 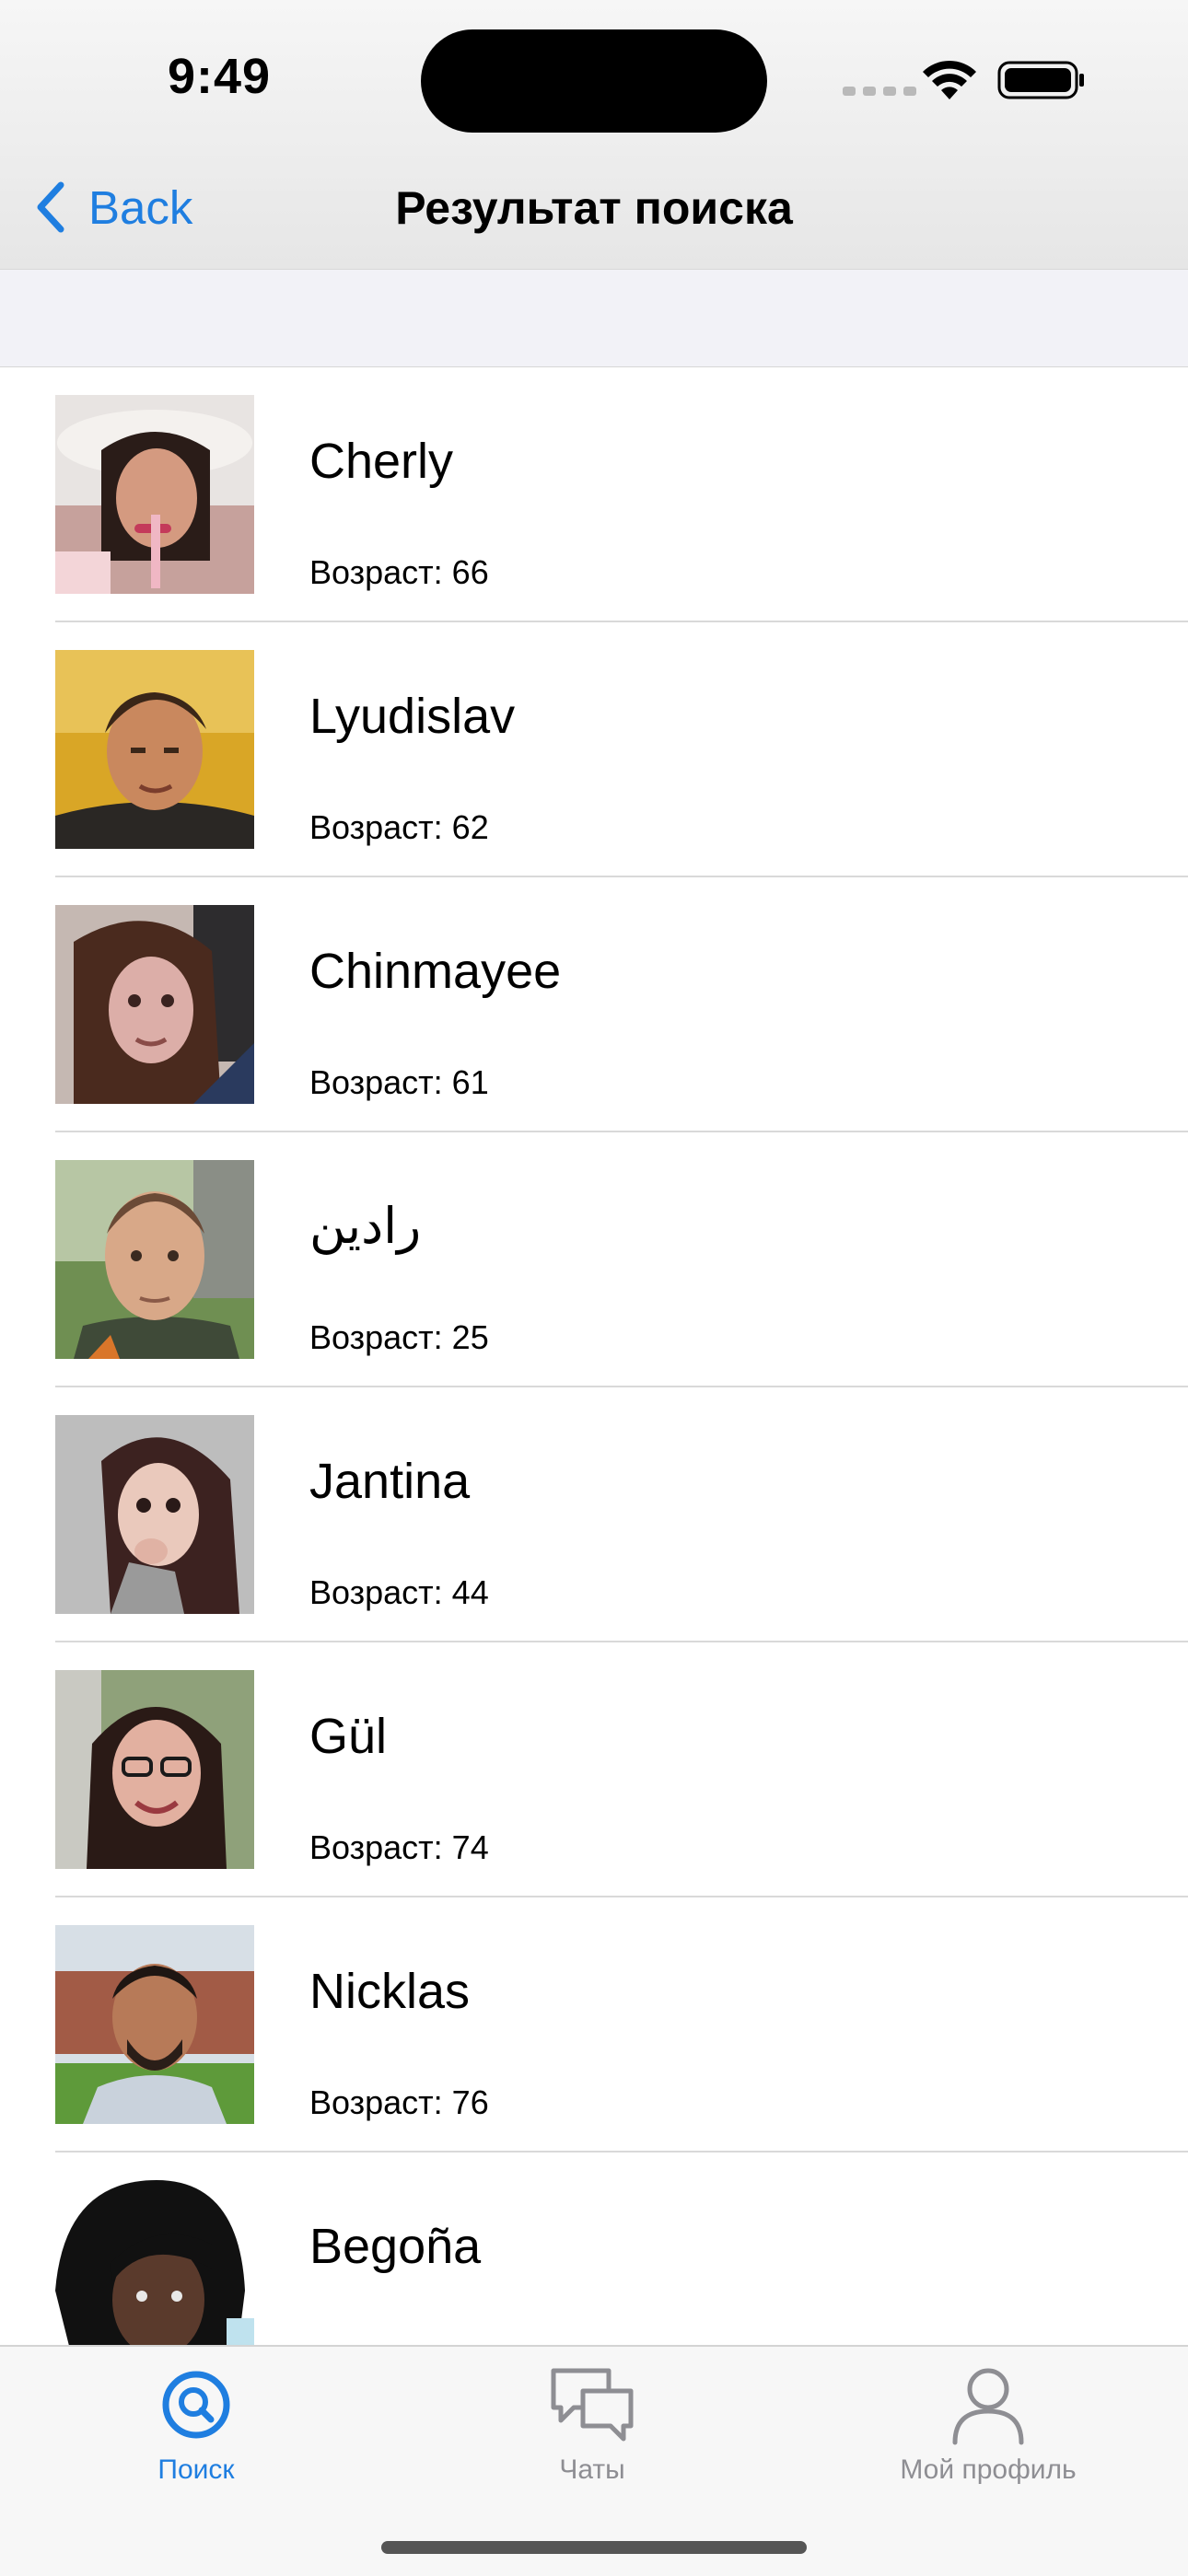 What do you see at coordinates (390, 1991) in the screenshot?
I see `person-name: Nicklas` at bounding box center [390, 1991].